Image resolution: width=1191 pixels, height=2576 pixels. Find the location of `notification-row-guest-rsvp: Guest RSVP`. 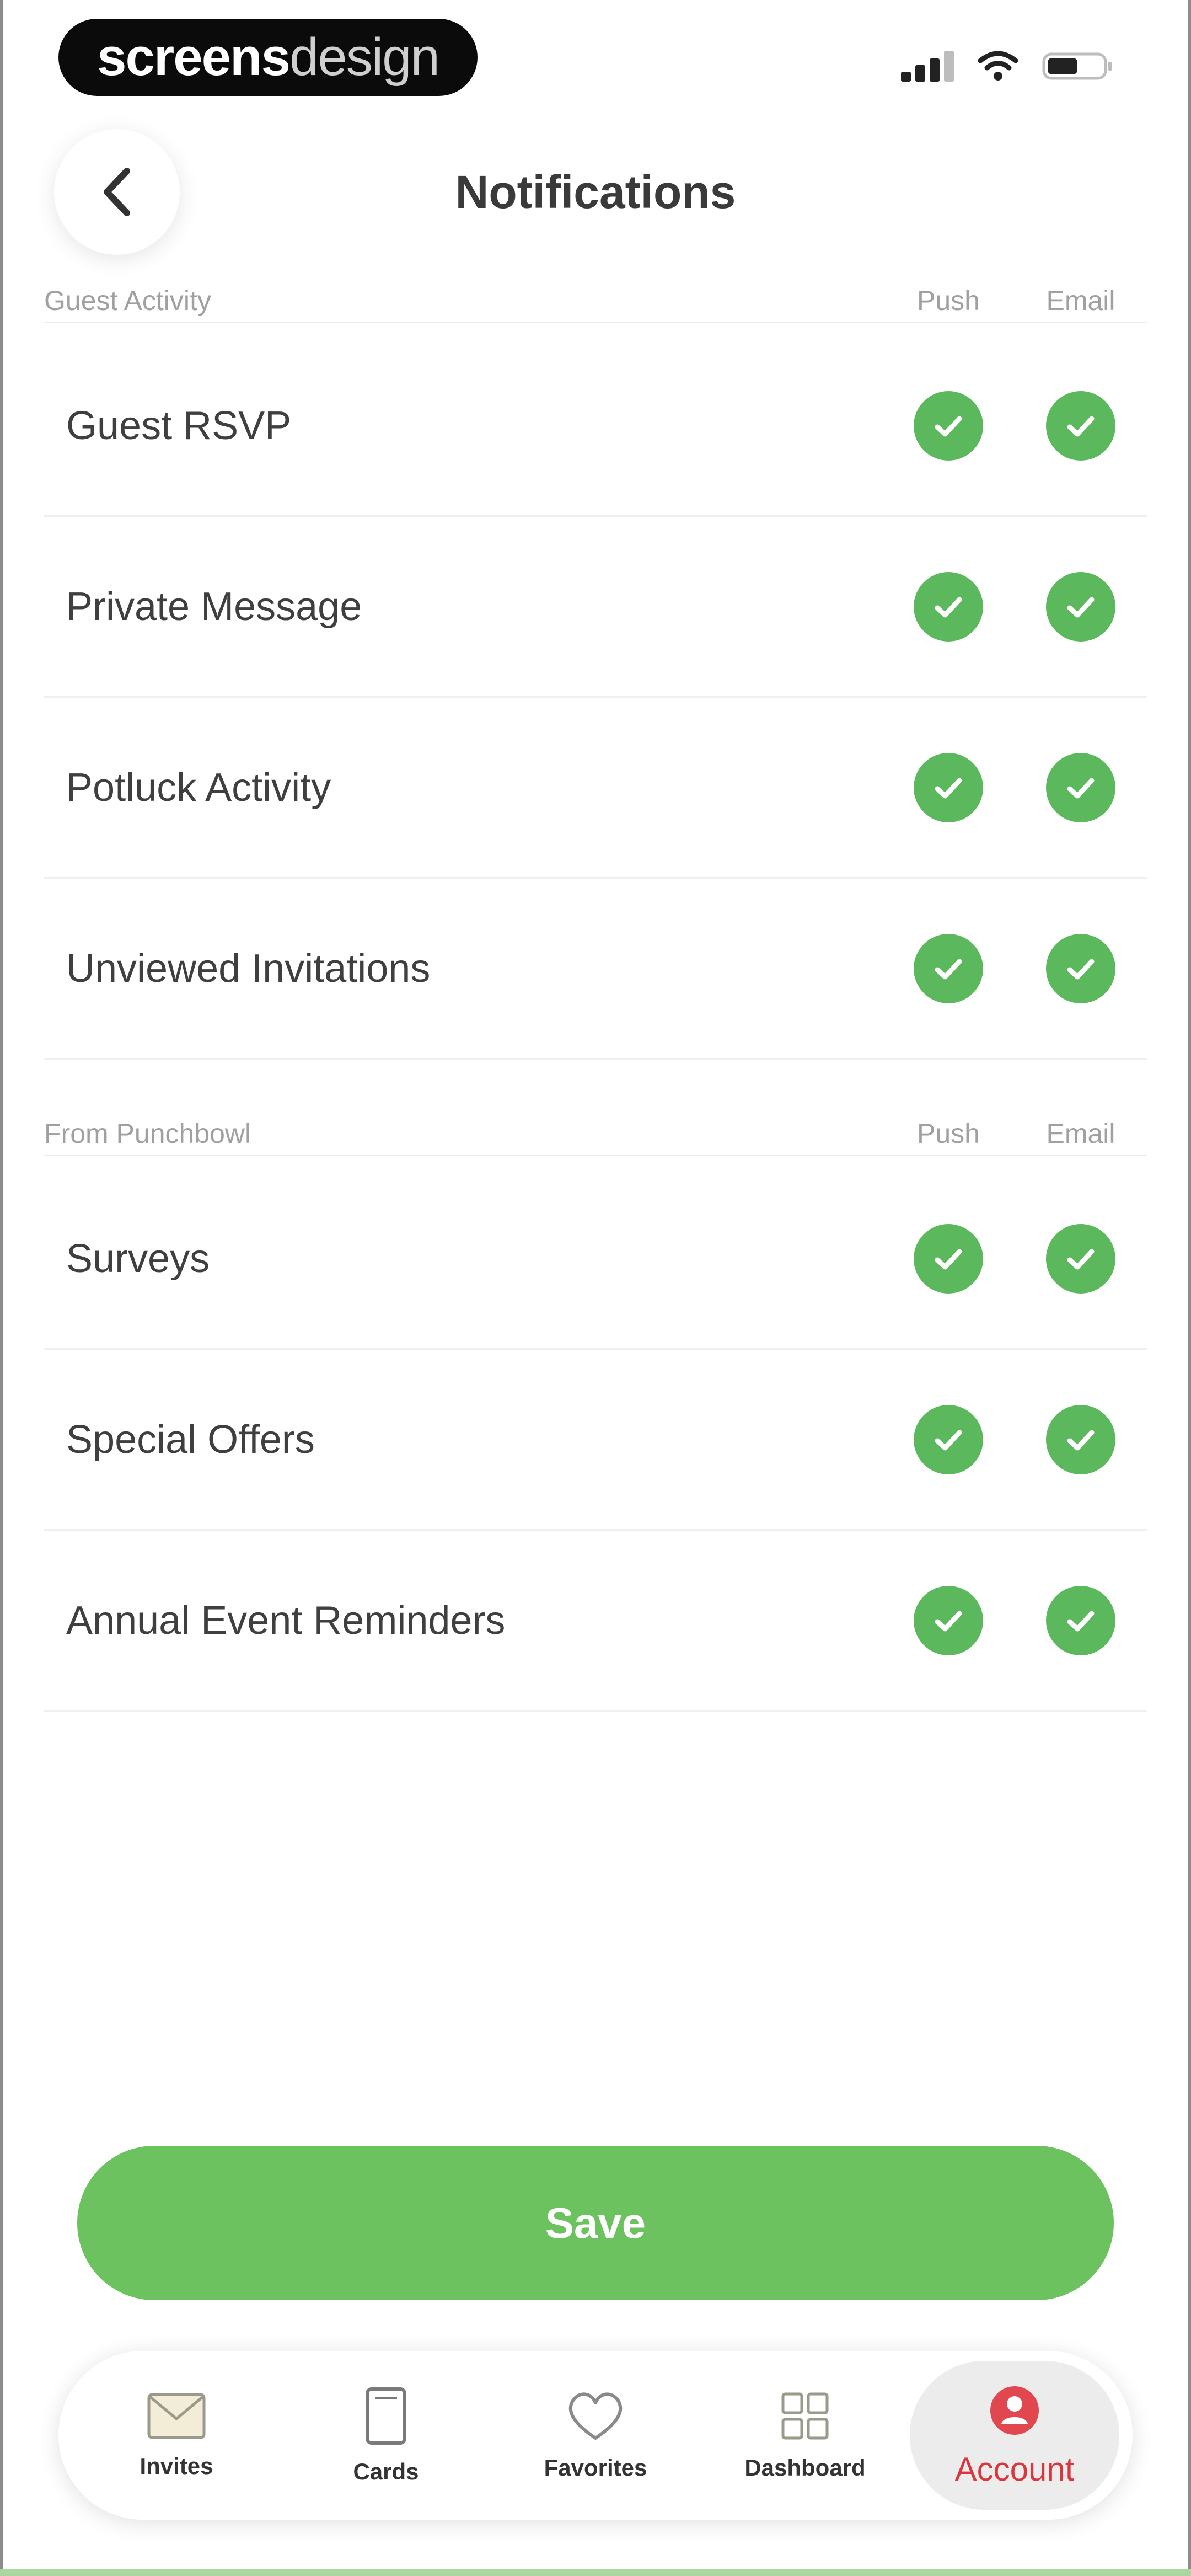

notification-row-guest-rsvp: Guest RSVP is located at coordinates (595, 426).